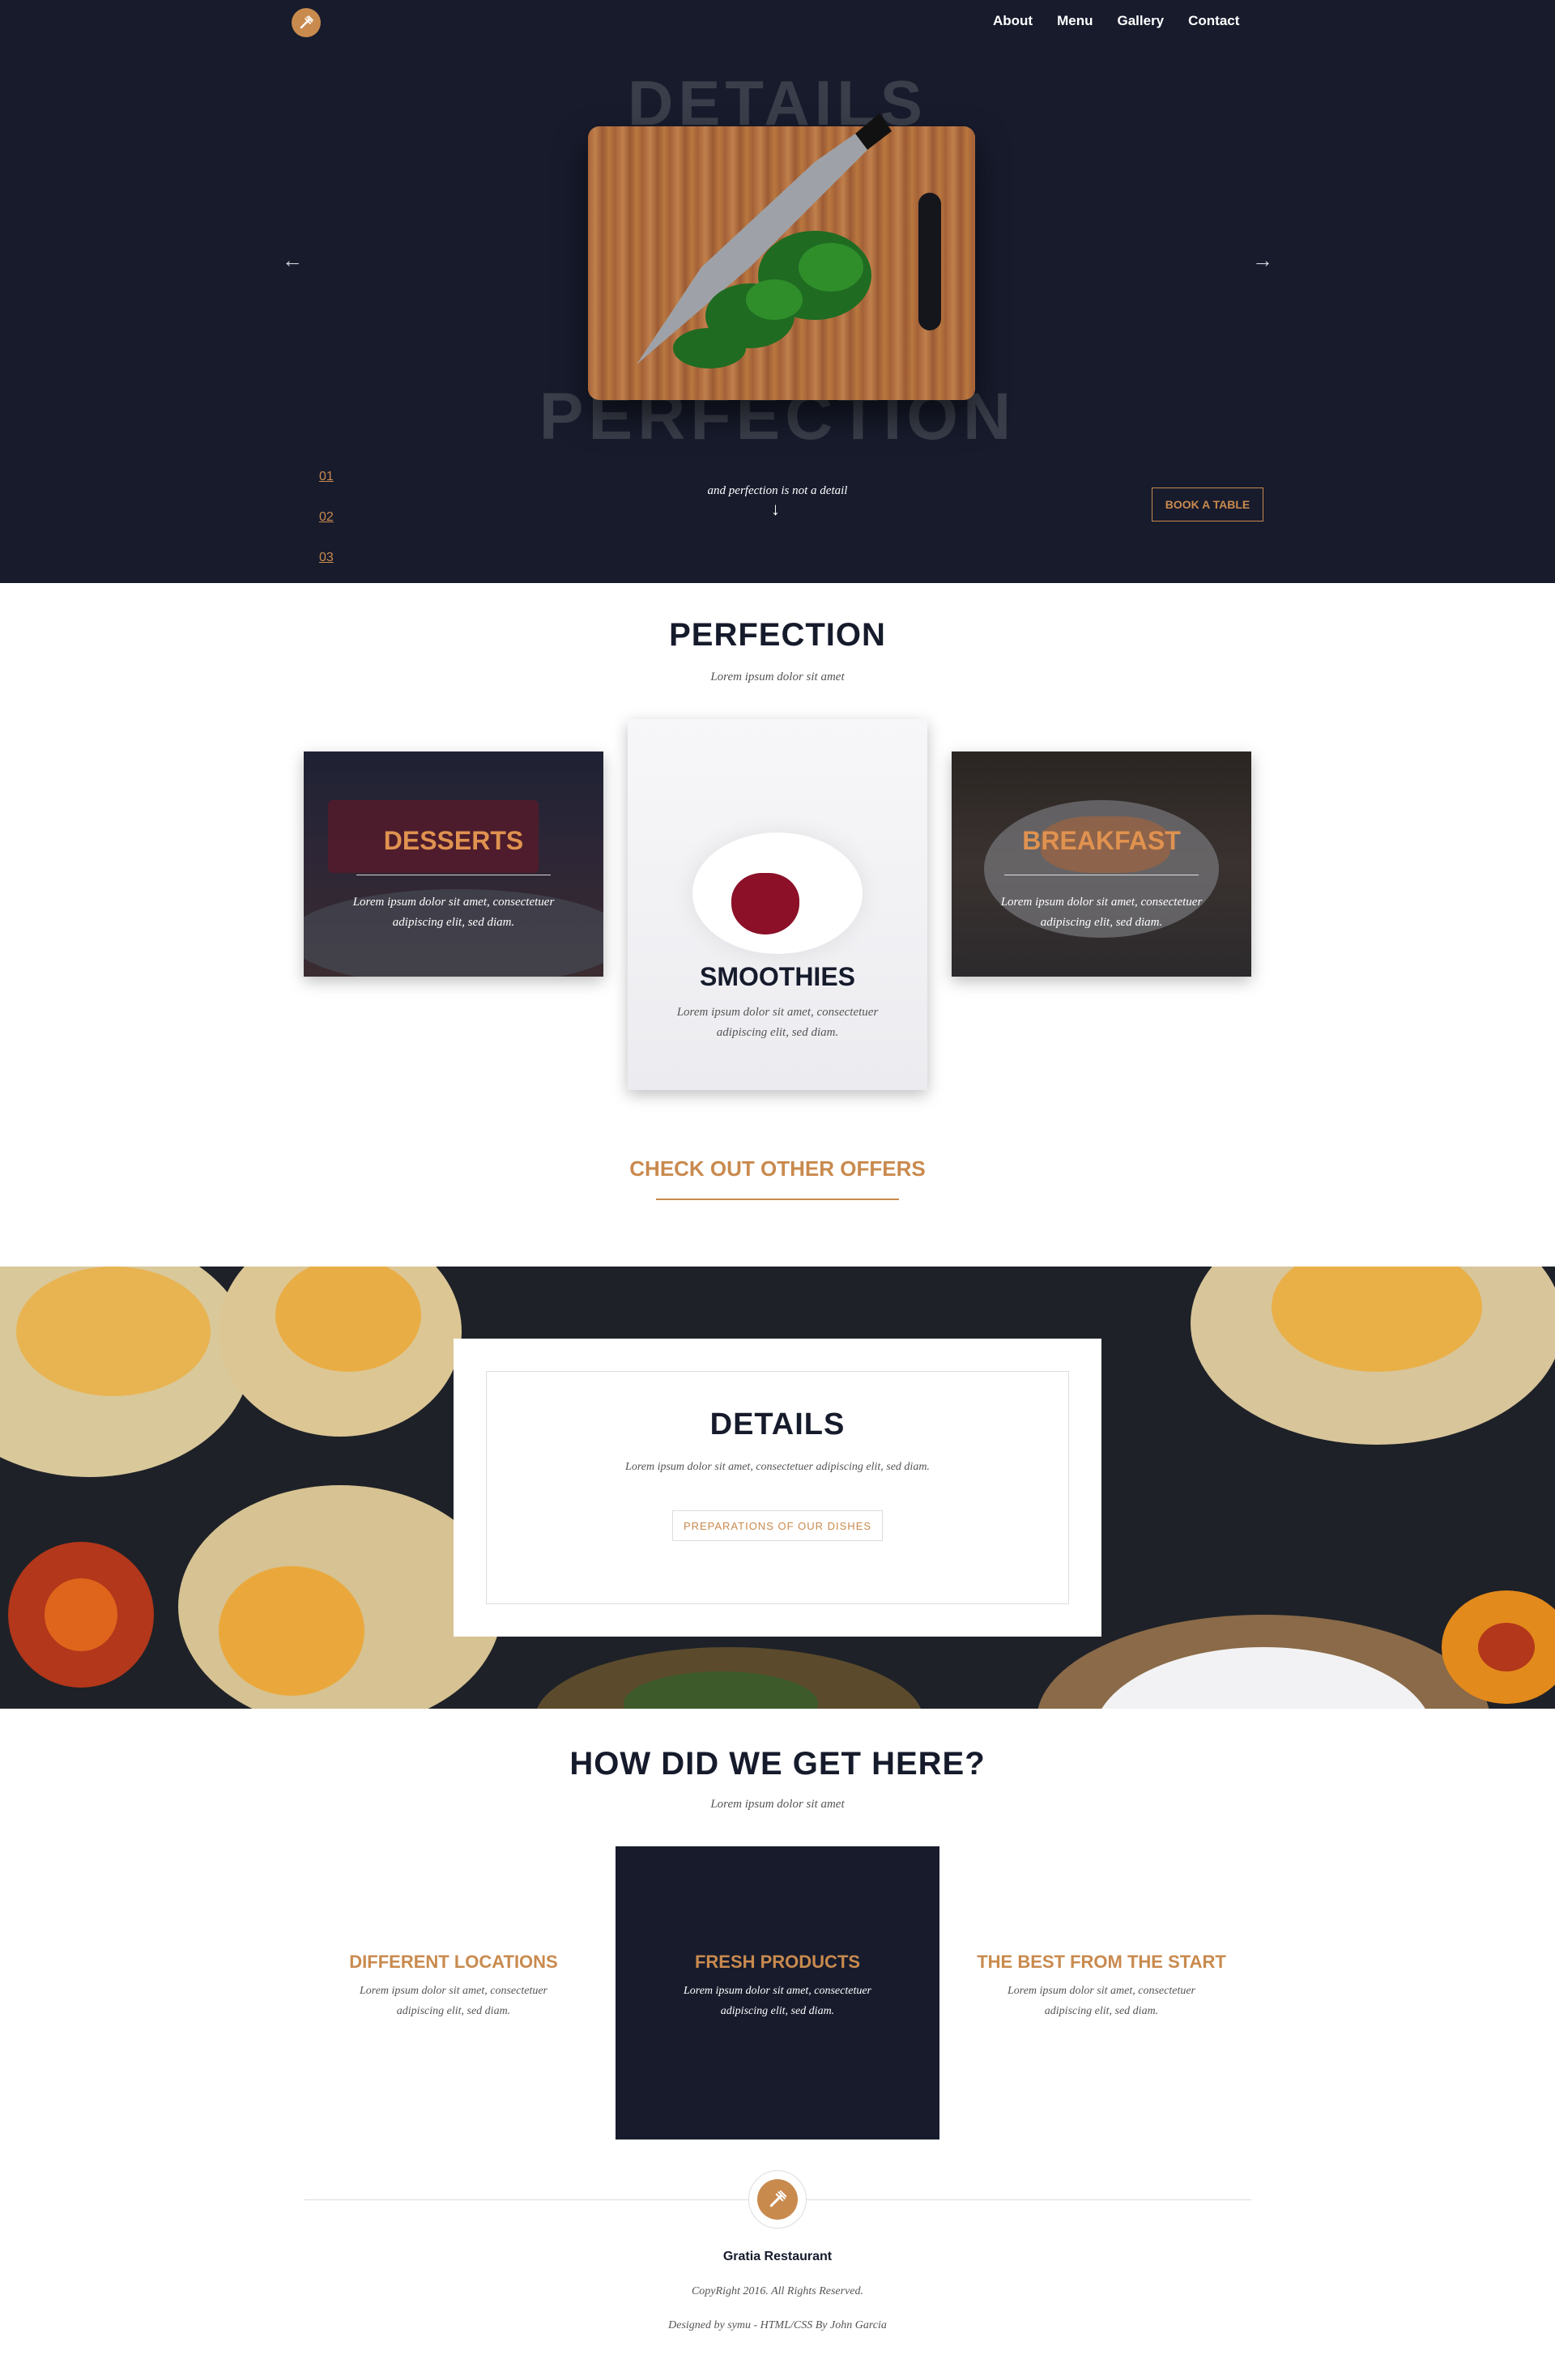  Describe the element at coordinates (778, 1526) in the screenshot. I see `preparations-button: PREPARATIONS OF OUR DISHES` at that location.